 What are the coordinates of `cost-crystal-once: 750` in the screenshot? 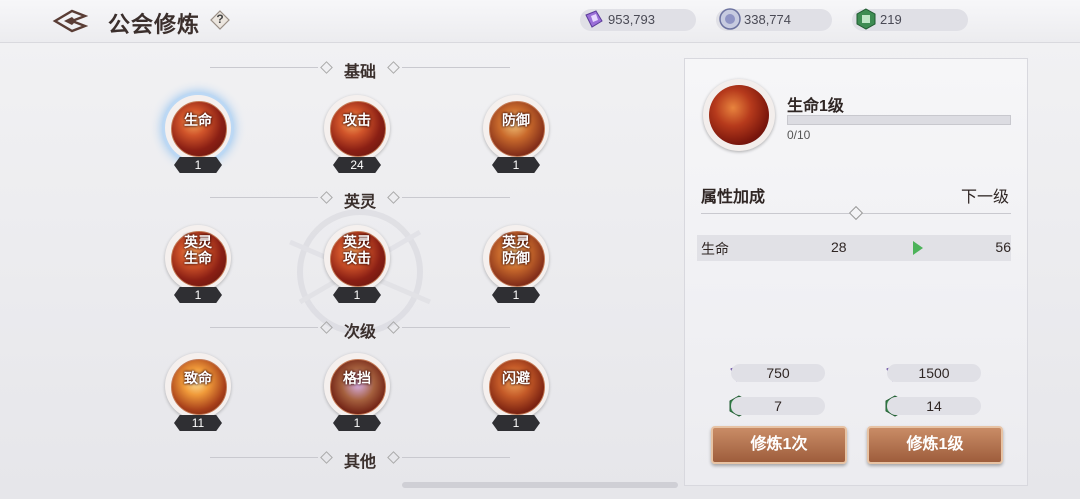 It's located at (778, 373).